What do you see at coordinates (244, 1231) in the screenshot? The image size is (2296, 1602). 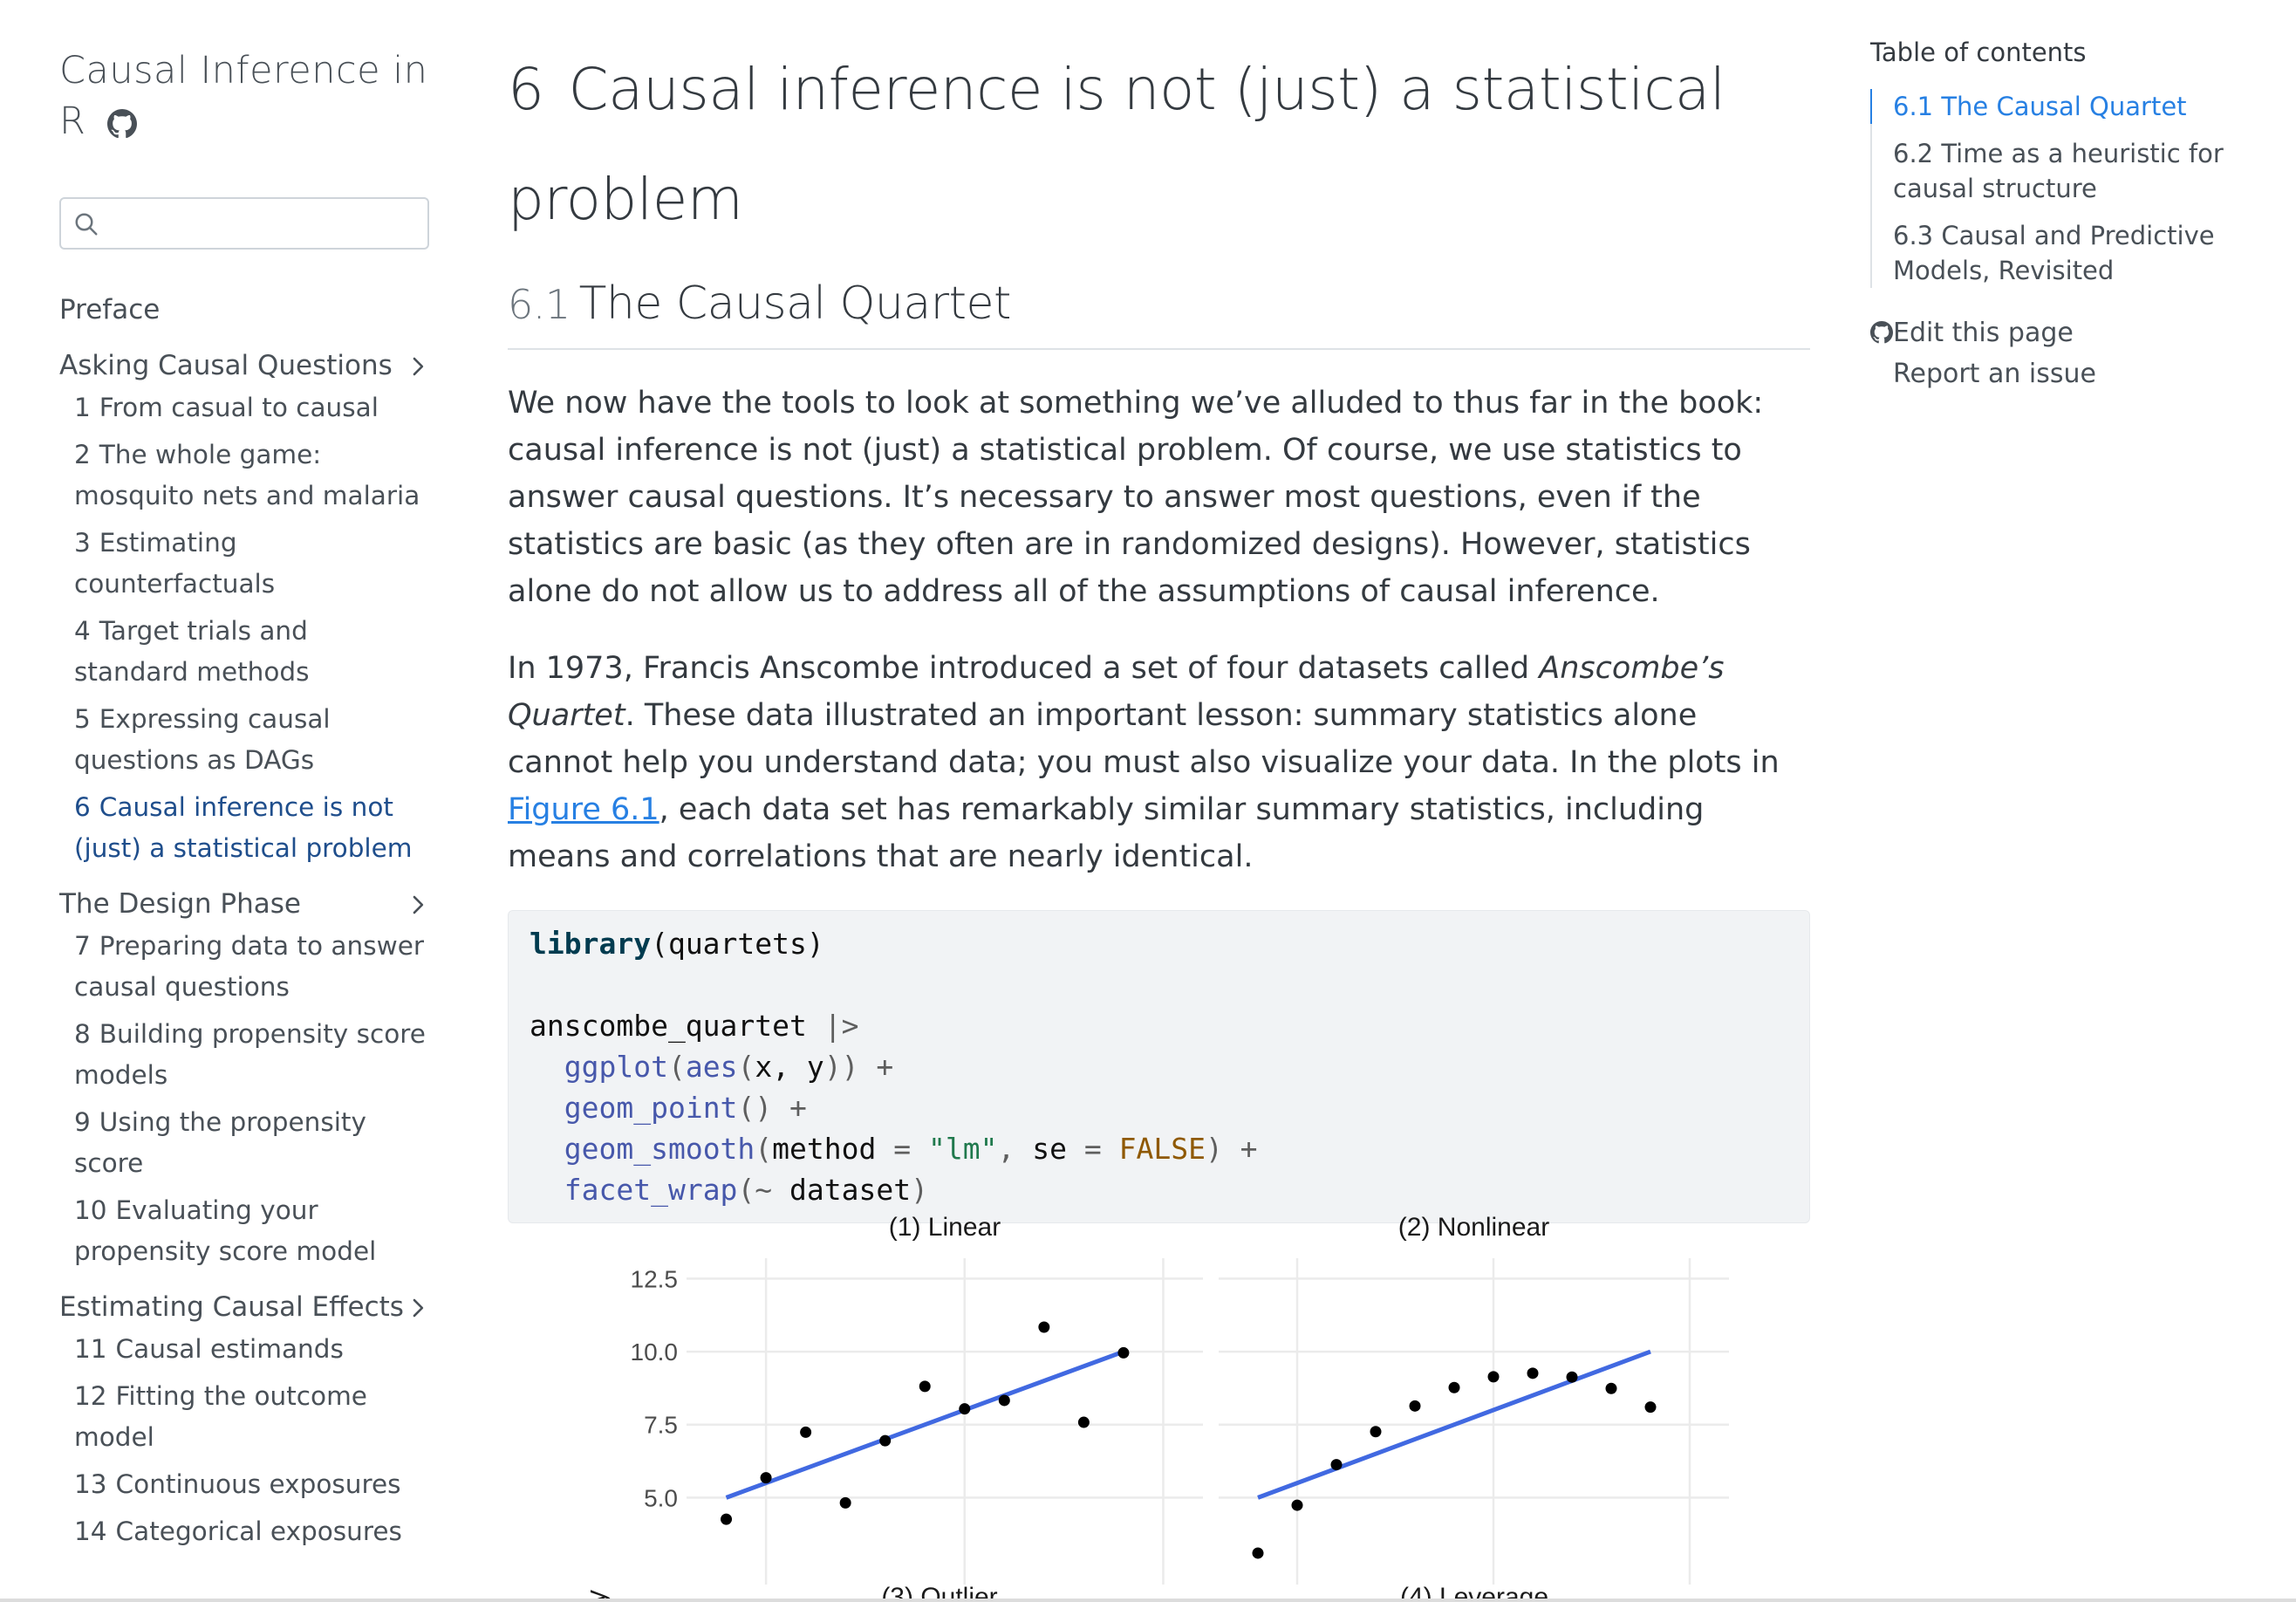 I see `sidebar-item-chapter-10: 10 Evaluating your propensity score model` at bounding box center [244, 1231].